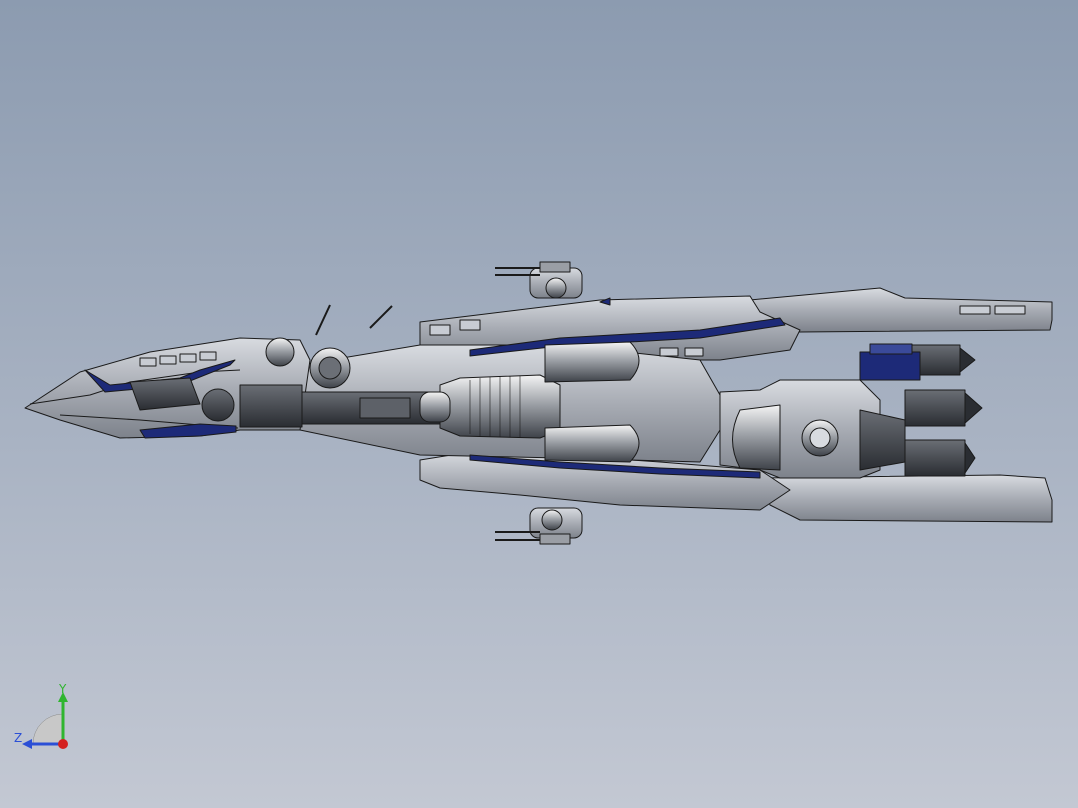  What do you see at coordinates (539, 280) in the screenshot?
I see `top-turret` at bounding box center [539, 280].